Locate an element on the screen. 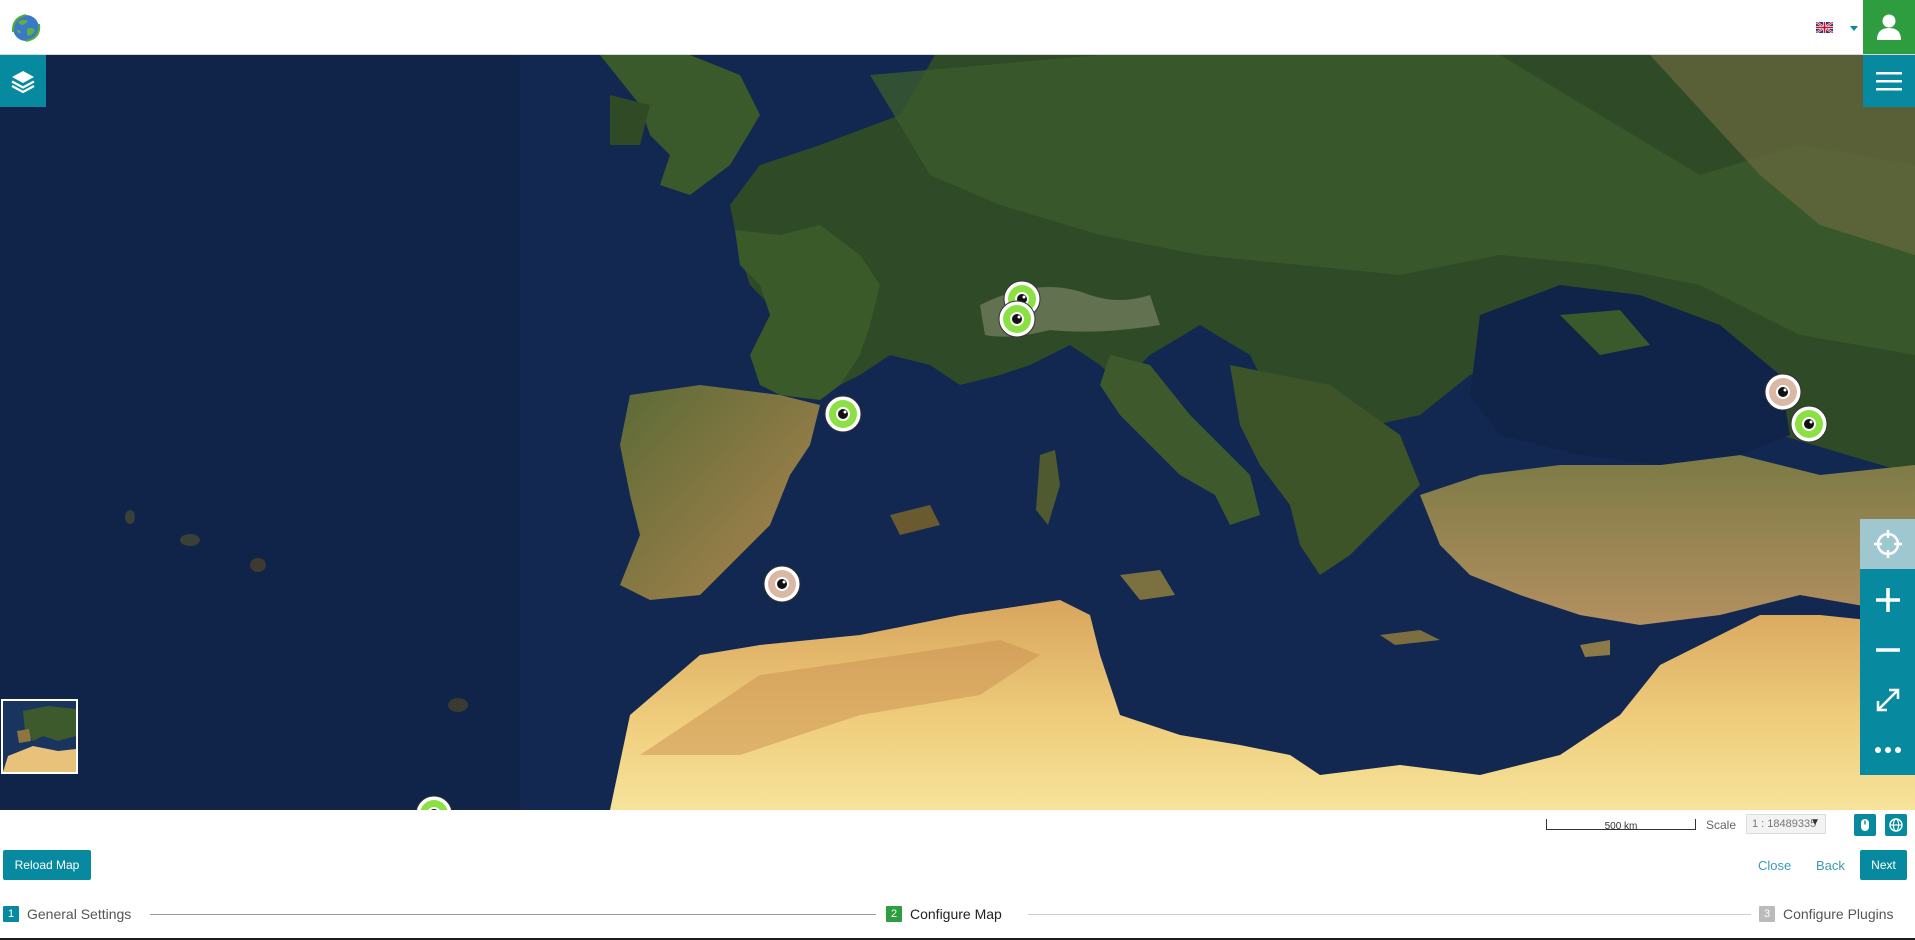 This screenshot has width=1915, height=940. user-icon is located at coordinates (1889, 27).